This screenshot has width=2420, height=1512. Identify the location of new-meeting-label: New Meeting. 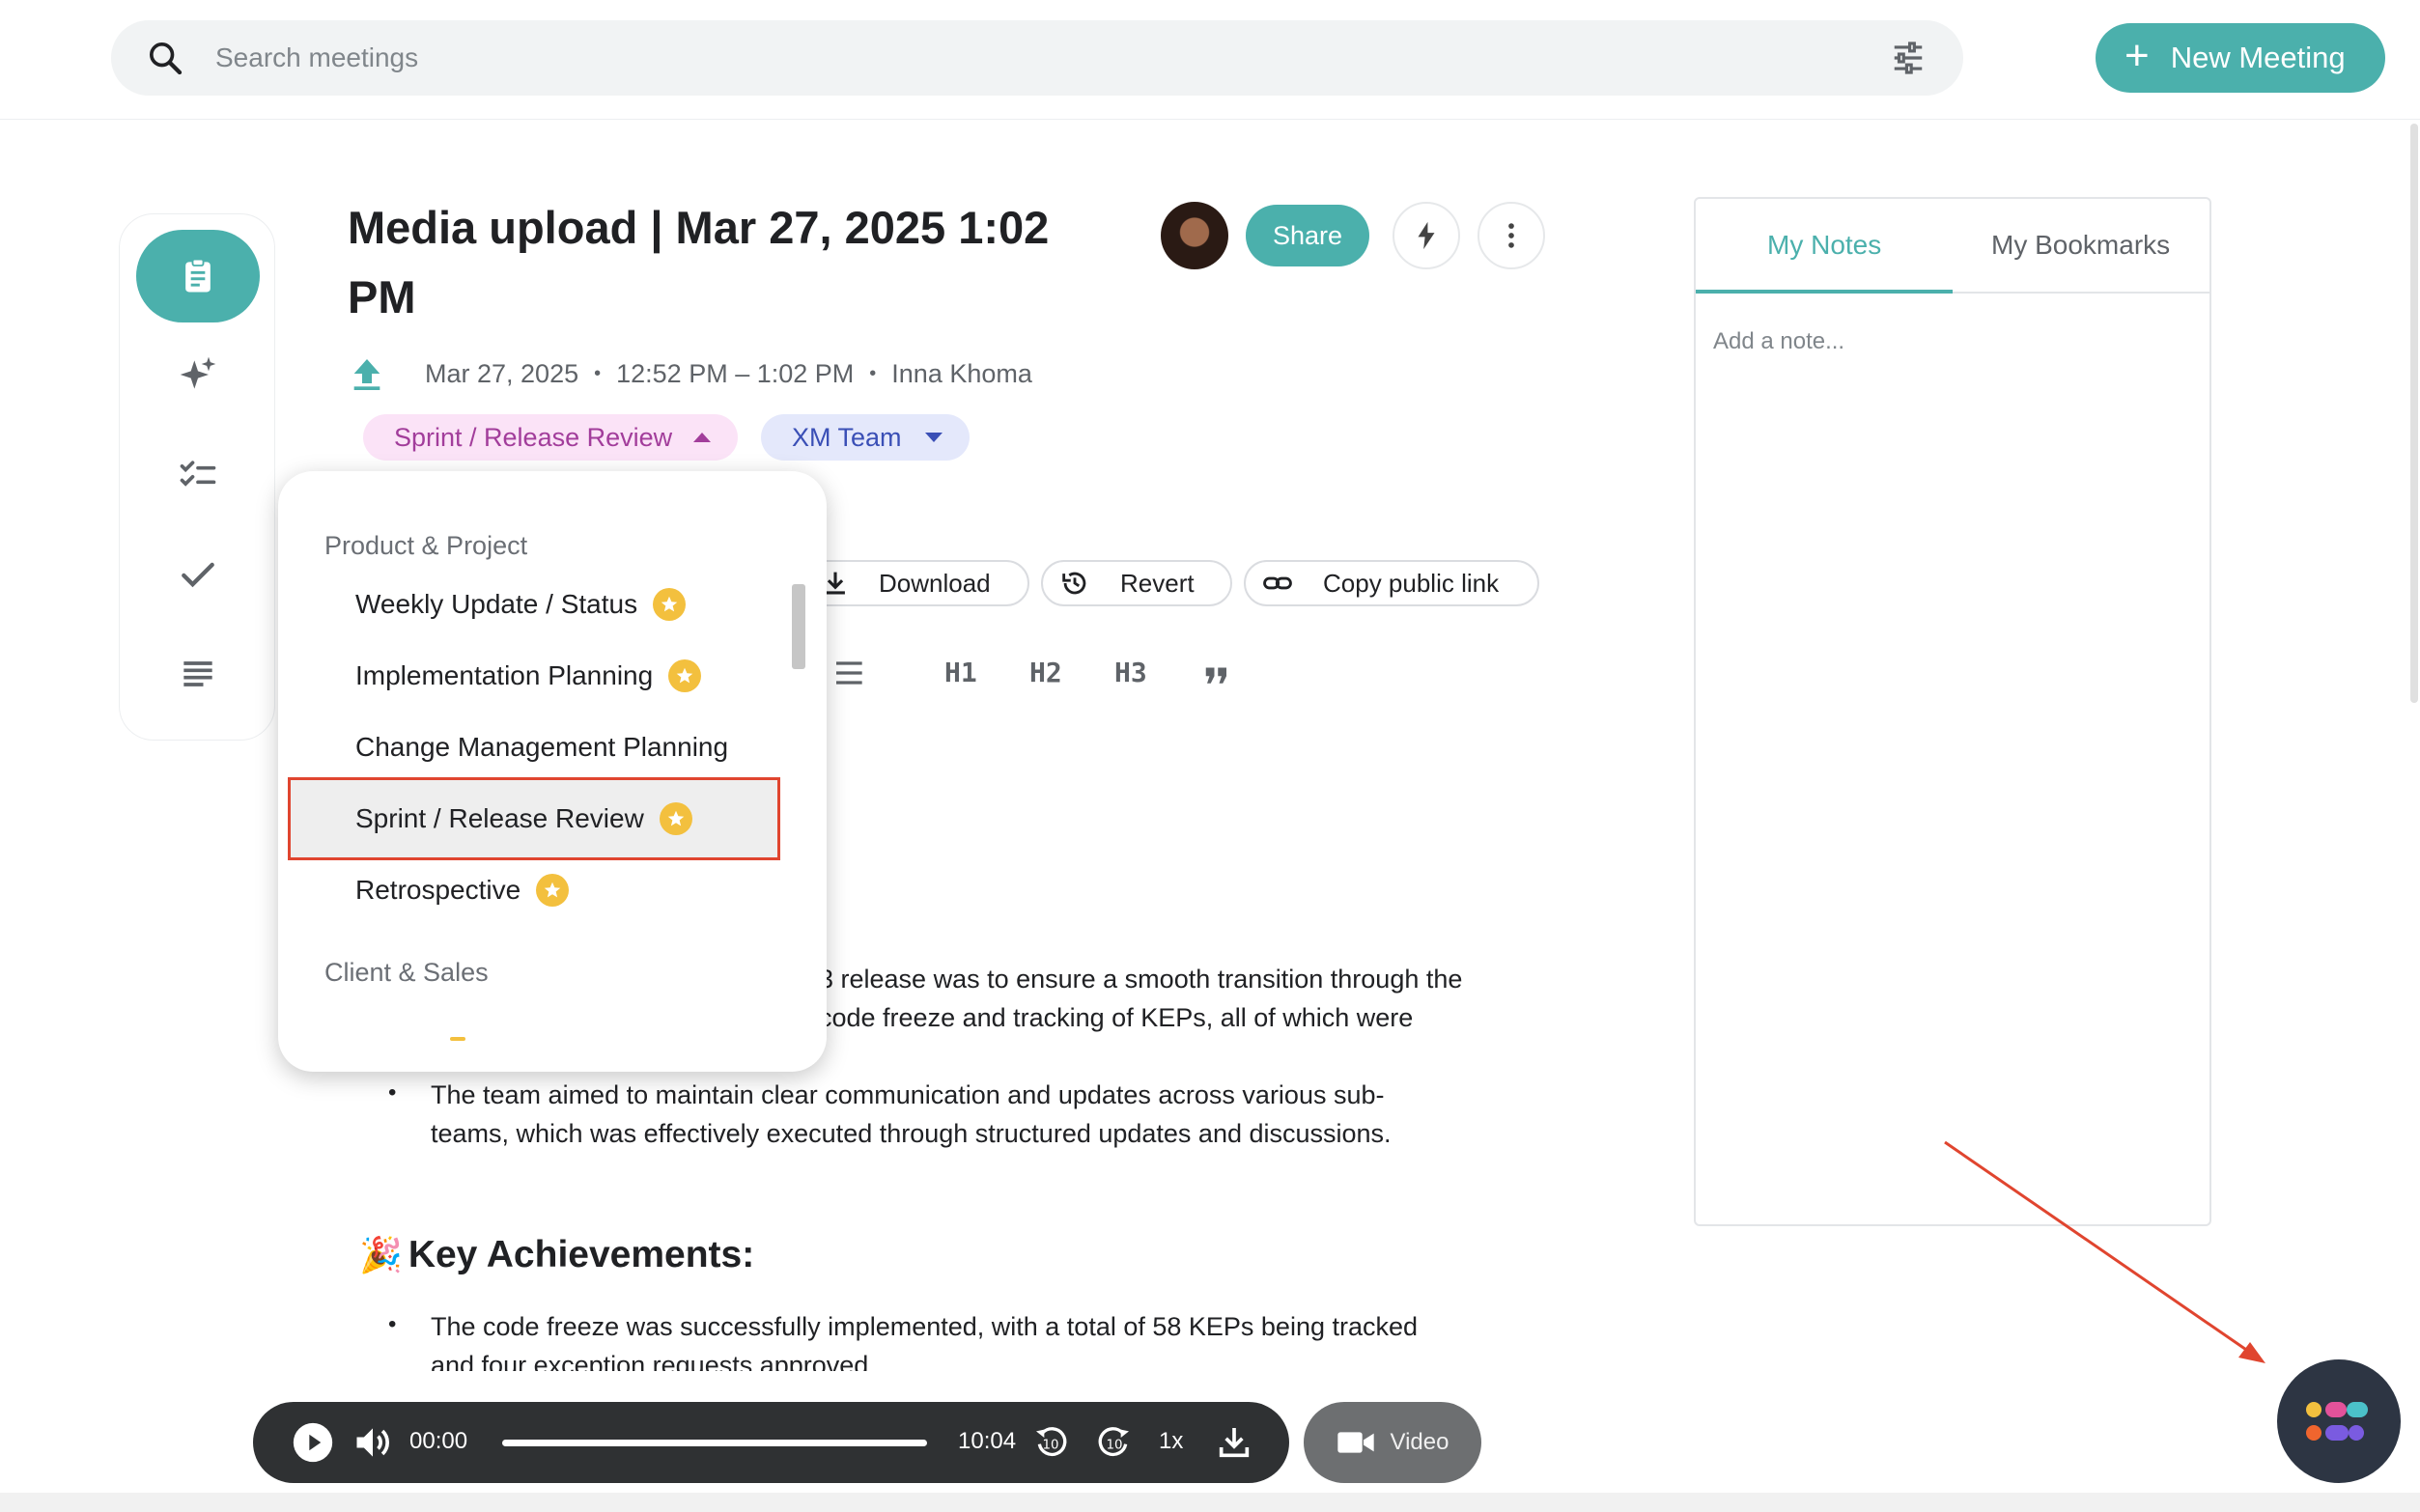
(2258, 58).